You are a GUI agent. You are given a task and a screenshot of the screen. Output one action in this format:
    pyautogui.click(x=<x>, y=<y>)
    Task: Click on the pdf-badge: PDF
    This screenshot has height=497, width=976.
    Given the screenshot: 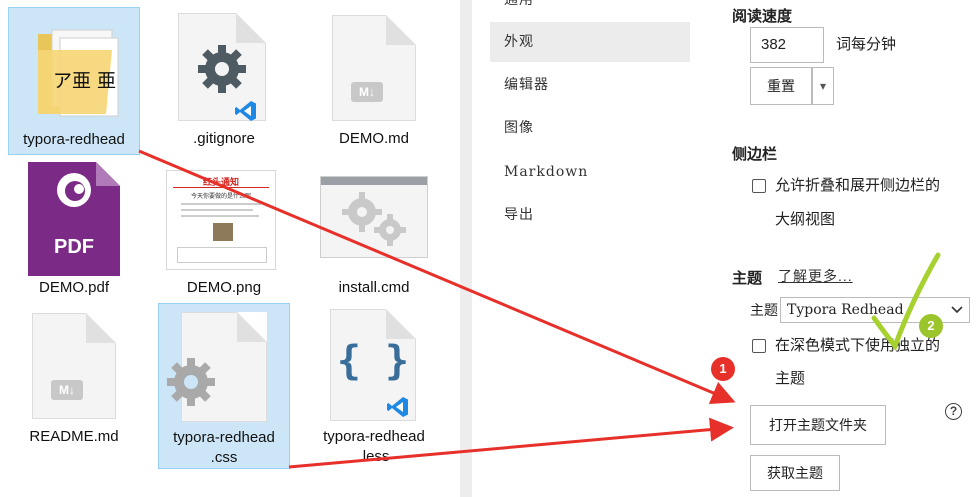 What is the action you would take?
    pyautogui.click(x=74, y=247)
    